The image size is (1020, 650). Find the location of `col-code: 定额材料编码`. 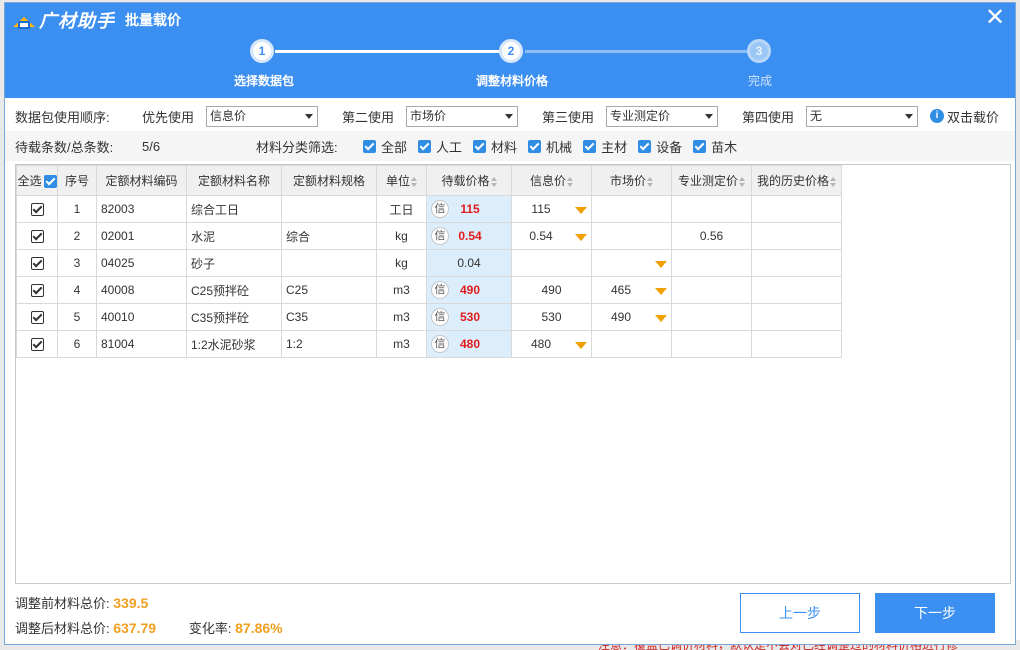

col-code: 定额材料编码 is located at coordinates (141, 180).